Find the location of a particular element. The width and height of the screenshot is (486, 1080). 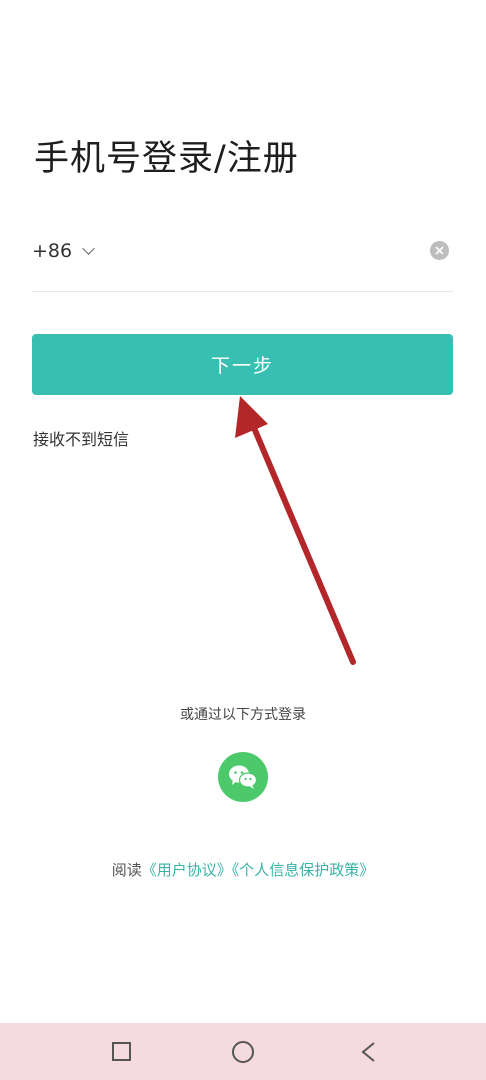

country-code-selector: +86 is located at coordinates (63, 251).